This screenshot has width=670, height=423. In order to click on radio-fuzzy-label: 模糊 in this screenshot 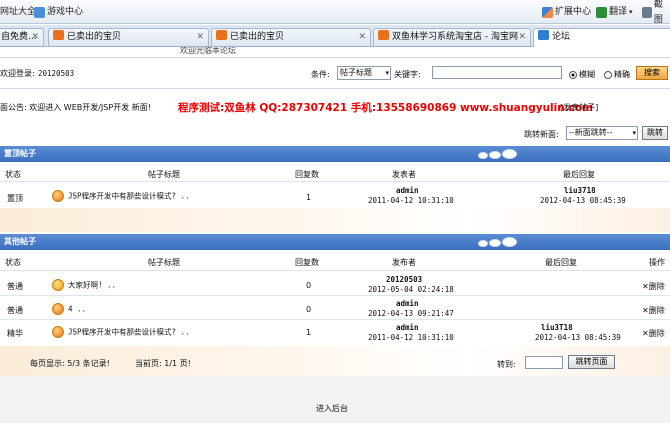, I will do `click(587, 74)`.